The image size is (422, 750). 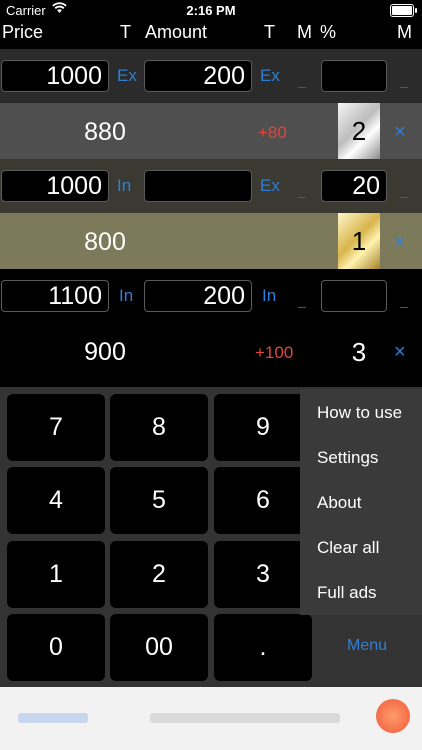 What do you see at coordinates (198, 186) in the screenshot?
I see `row-2-amount-field` at bounding box center [198, 186].